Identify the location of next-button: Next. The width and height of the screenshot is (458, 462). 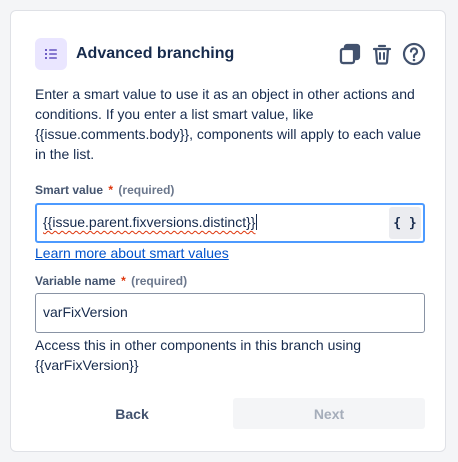
(329, 413).